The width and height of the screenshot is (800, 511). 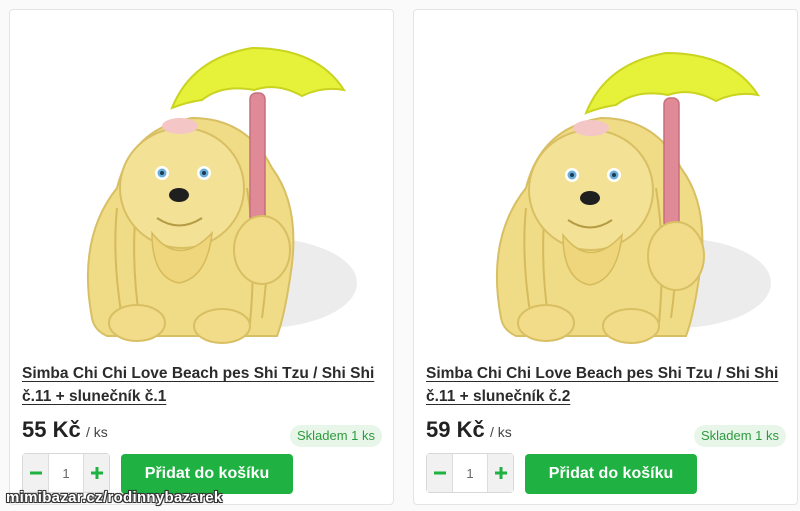 What do you see at coordinates (51, 429) in the screenshot?
I see `product-price: 55 Kč` at bounding box center [51, 429].